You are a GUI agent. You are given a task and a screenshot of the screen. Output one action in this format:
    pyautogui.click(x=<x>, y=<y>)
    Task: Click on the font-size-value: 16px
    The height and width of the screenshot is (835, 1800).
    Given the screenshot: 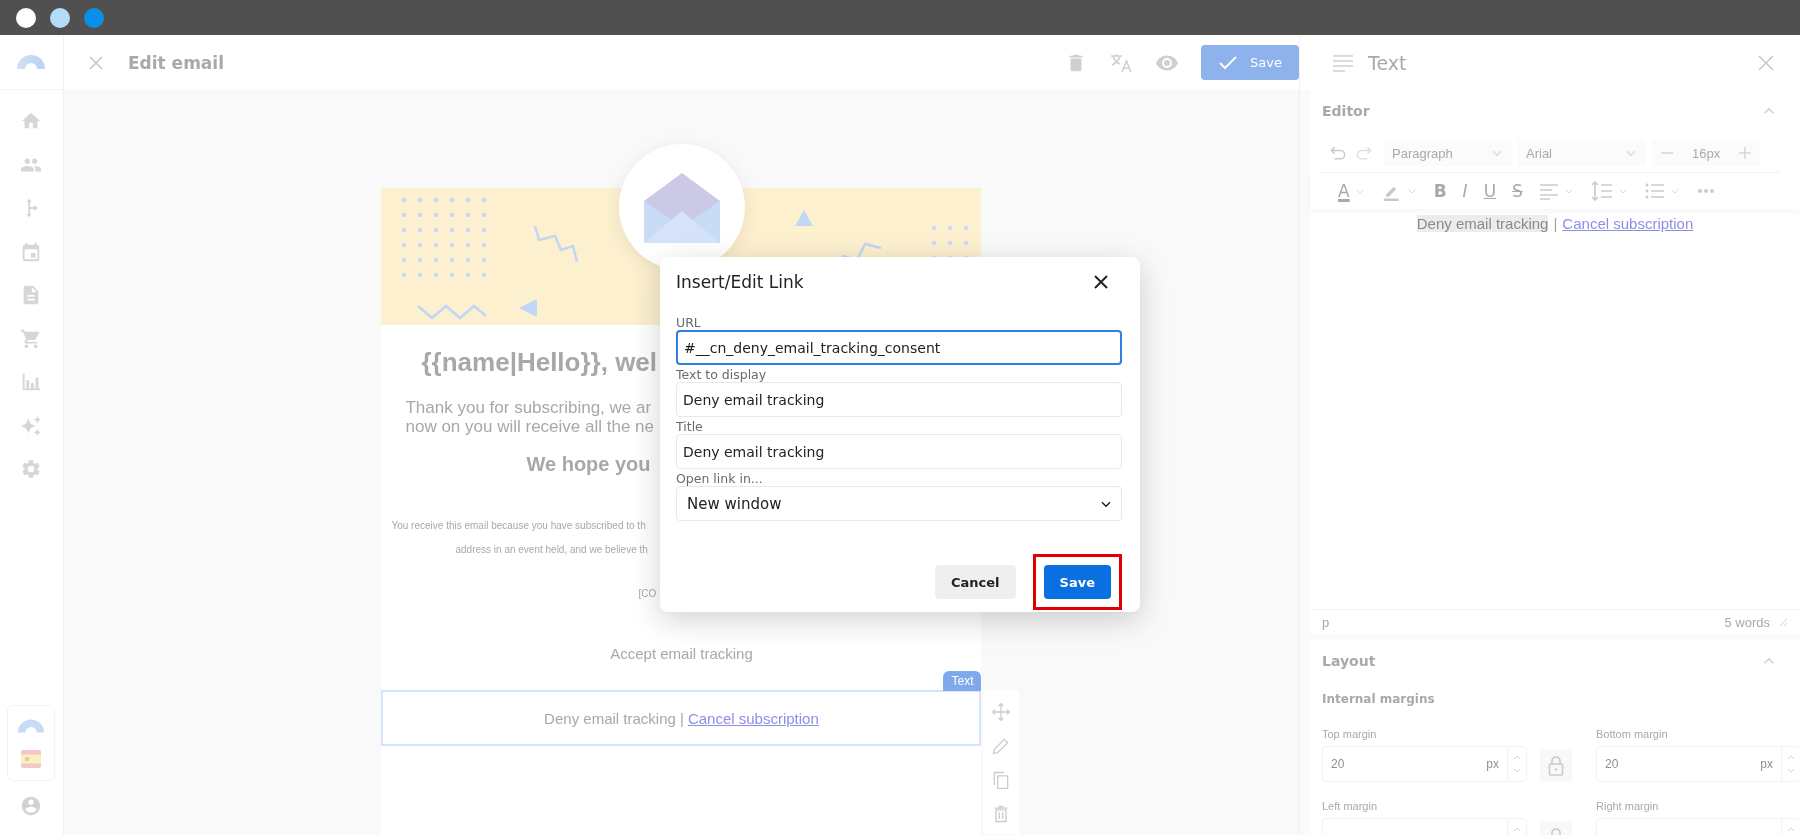 What is the action you would take?
    pyautogui.click(x=1706, y=153)
    